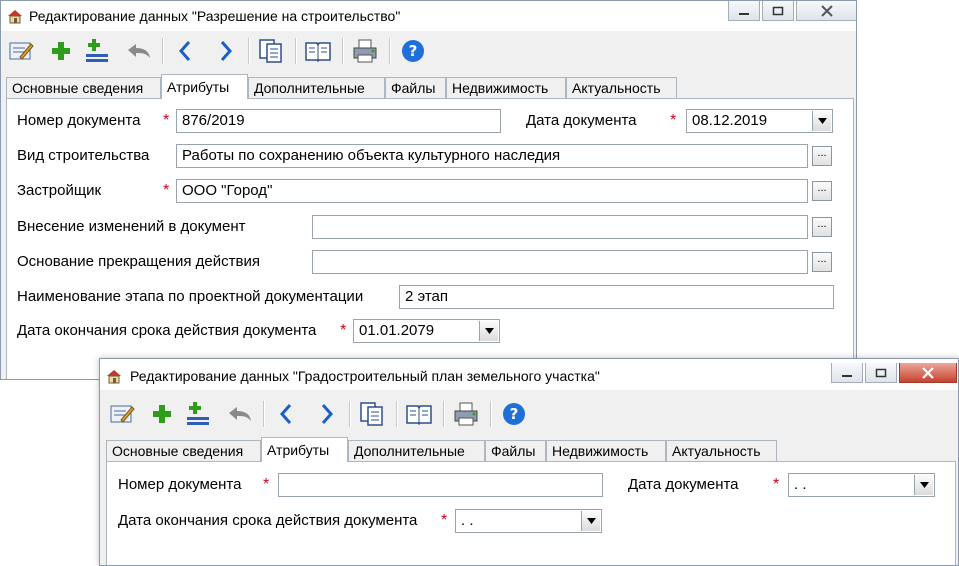 The width and height of the screenshot is (959, 566). Describe the element at coordinates (79, 120) in the screenshot. I see `doc-number-label: Номер документа` at that location.